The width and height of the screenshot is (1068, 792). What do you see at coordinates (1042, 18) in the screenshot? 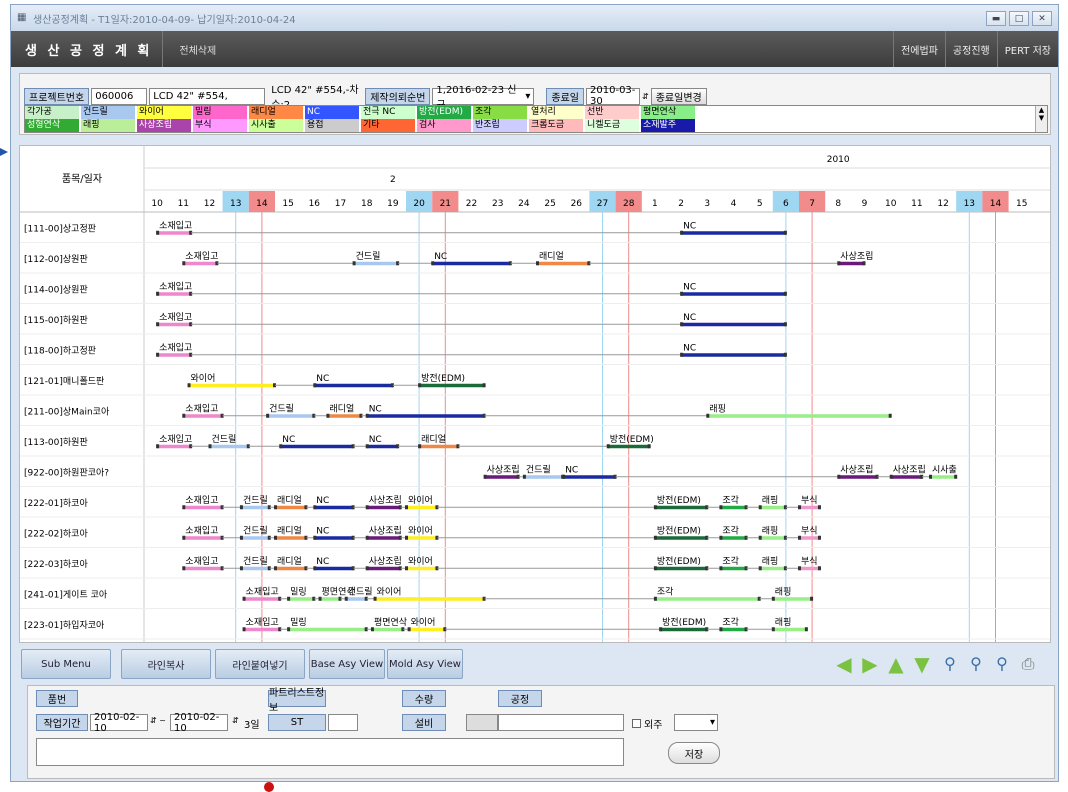
I see `close-button: ✕` at bounding box center [1042, 18].